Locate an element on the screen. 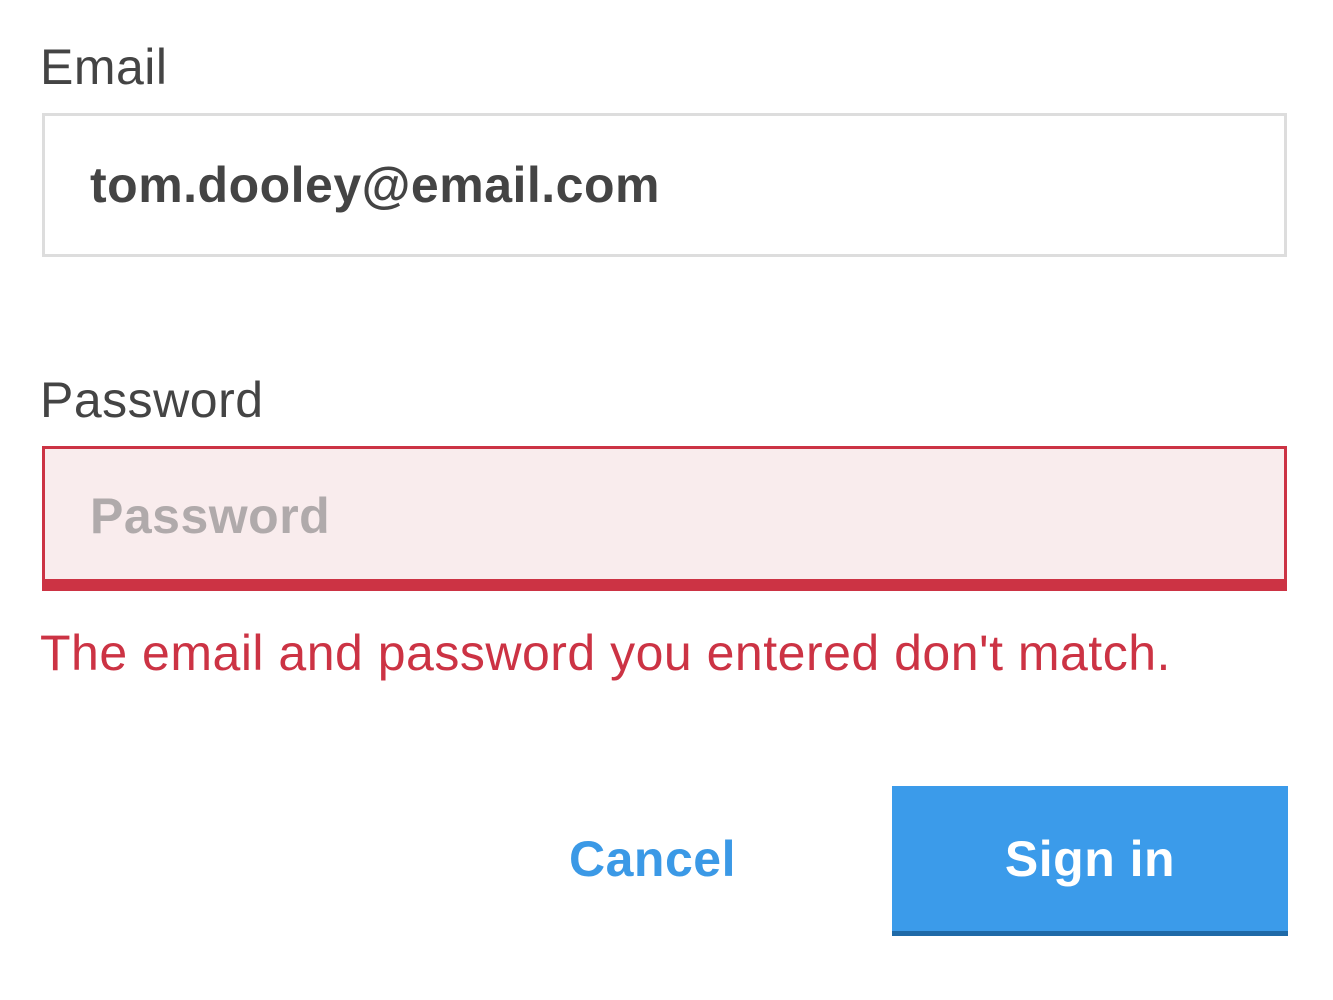 This screenshot has height=1000, width=1333. email-label: Email is located at coordinates (104, 67).